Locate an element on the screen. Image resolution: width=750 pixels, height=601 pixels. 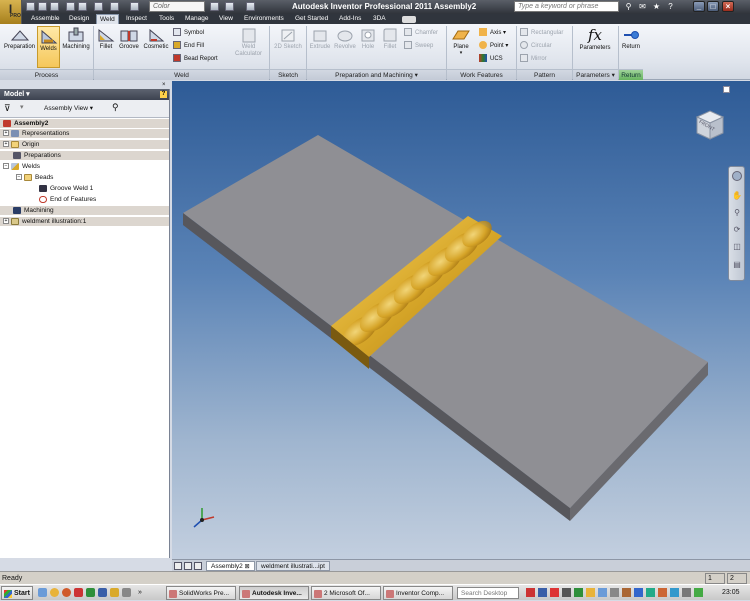
weld-calculator-button: Weld Calculator is located at coordinates (248, 47).